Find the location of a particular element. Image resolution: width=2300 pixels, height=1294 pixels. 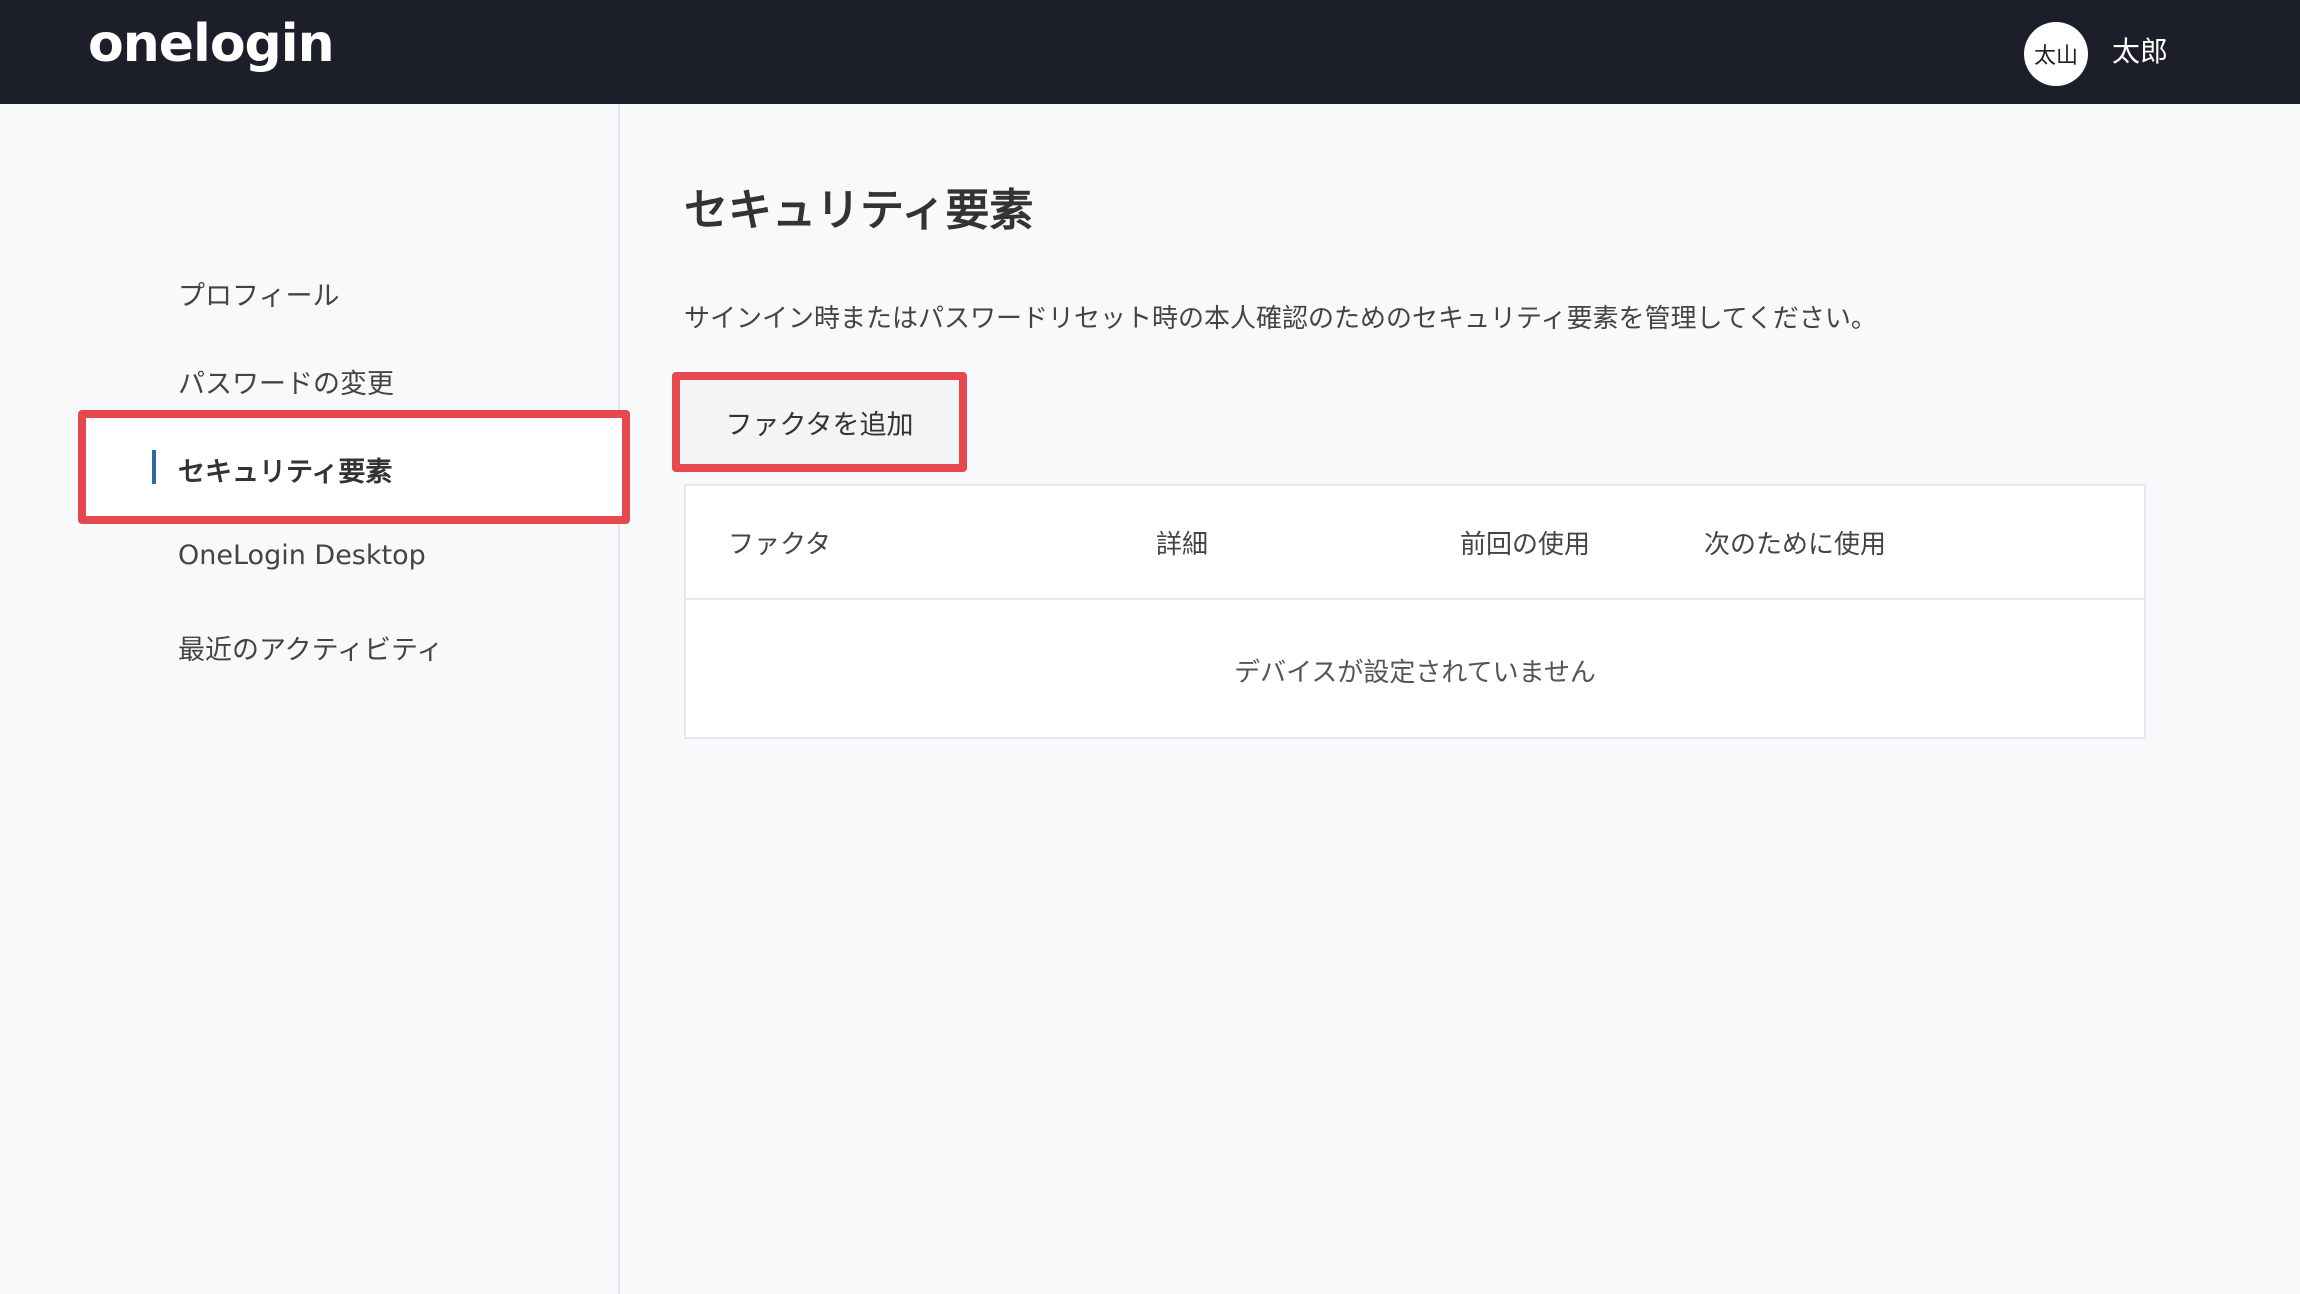

empty-state-message: デバイスが設定されていません is located at coordinates (1415, 673).